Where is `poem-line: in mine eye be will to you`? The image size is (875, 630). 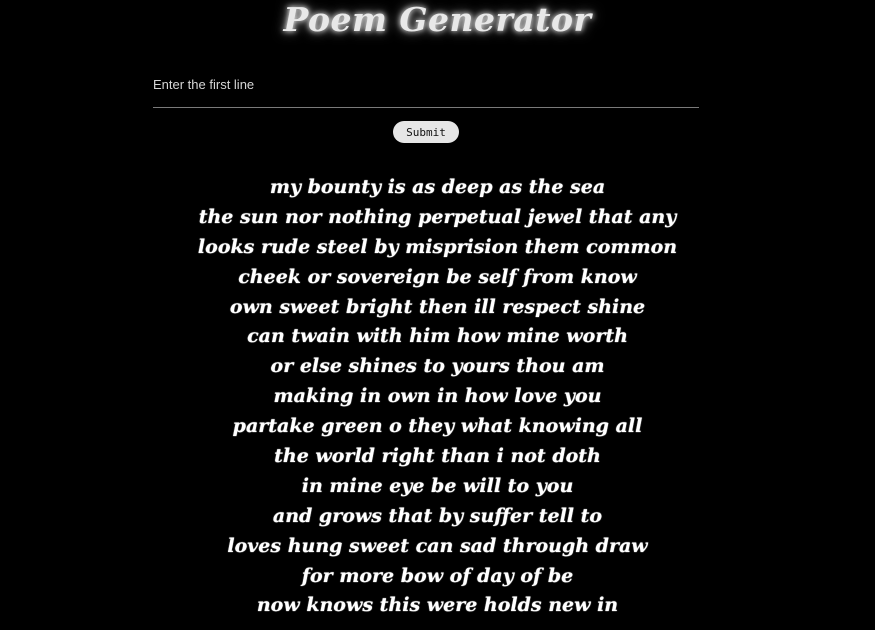
poem-line: in mine eye be will to you is located at coordinates (437, 485).